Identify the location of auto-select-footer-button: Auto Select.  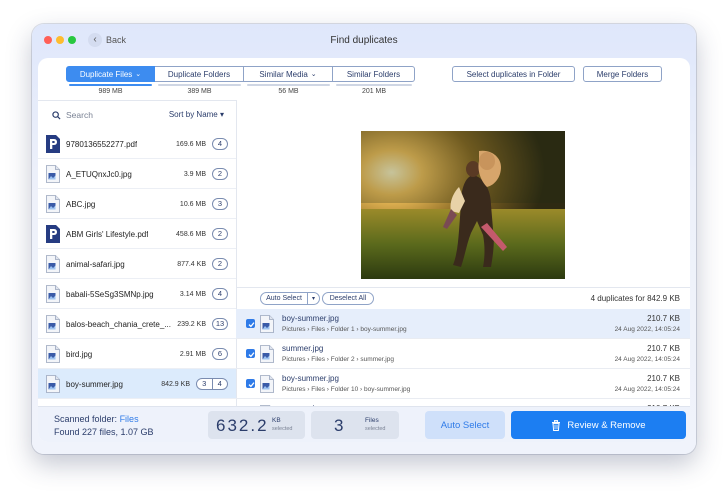
(465, 425).